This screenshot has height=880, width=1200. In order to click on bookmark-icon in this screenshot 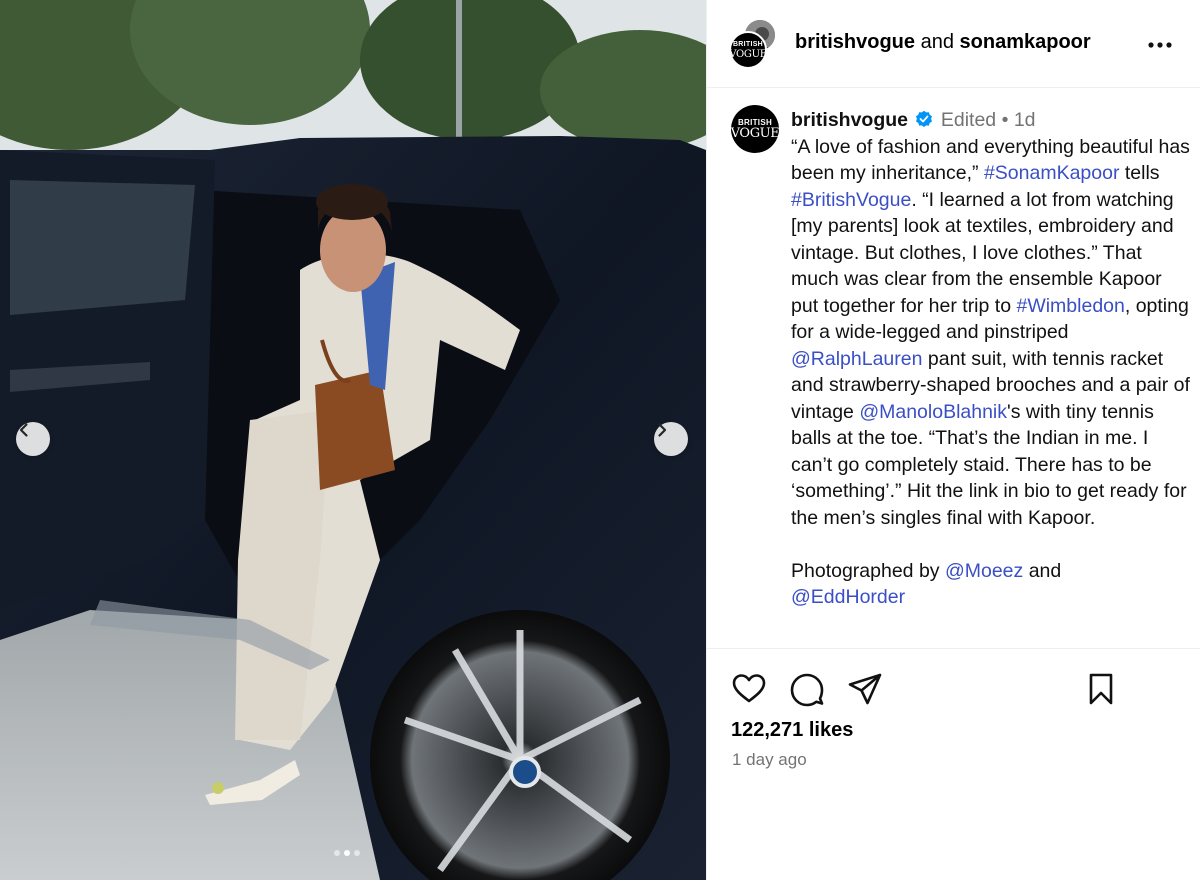, I will do `click(1101, 689)`.